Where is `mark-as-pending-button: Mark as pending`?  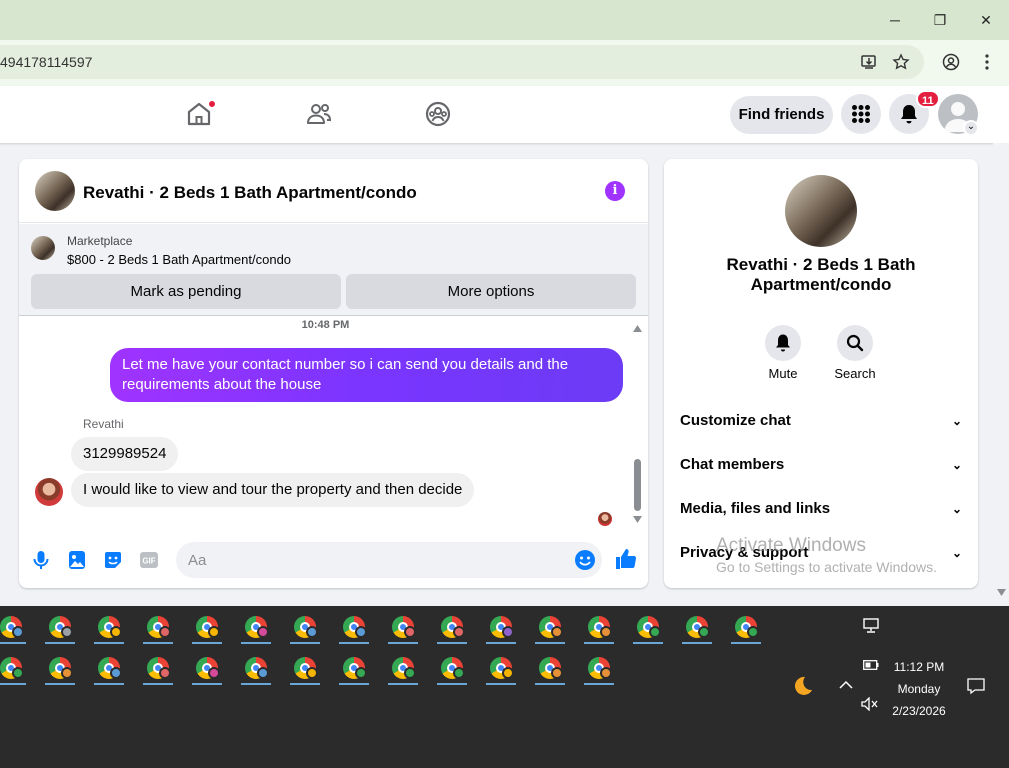 mark-as-pending-button: Mark as pending is located at coordinates (186, 291).